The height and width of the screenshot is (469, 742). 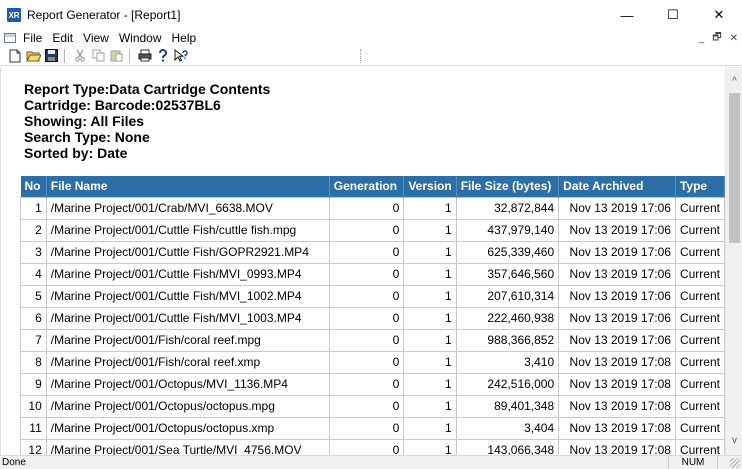 I want to click on maximize-button: ☐, so click(x=673, y=15).